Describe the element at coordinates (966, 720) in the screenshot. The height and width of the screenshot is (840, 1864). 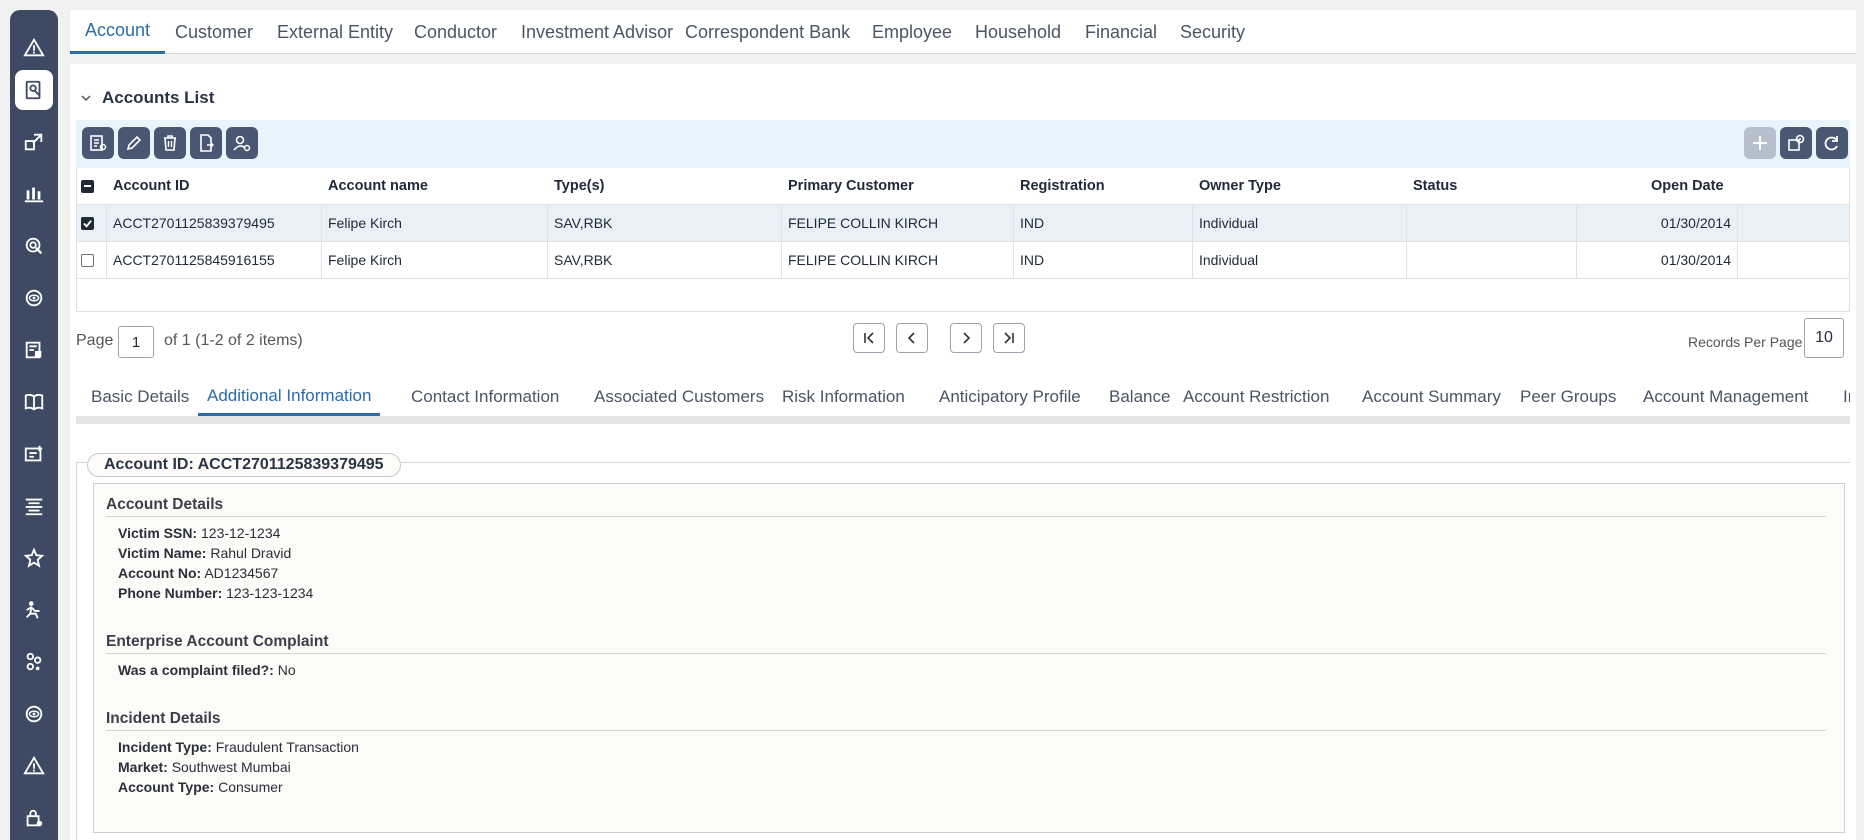
I see `group-title-incident-details: Incident Details` at that location.